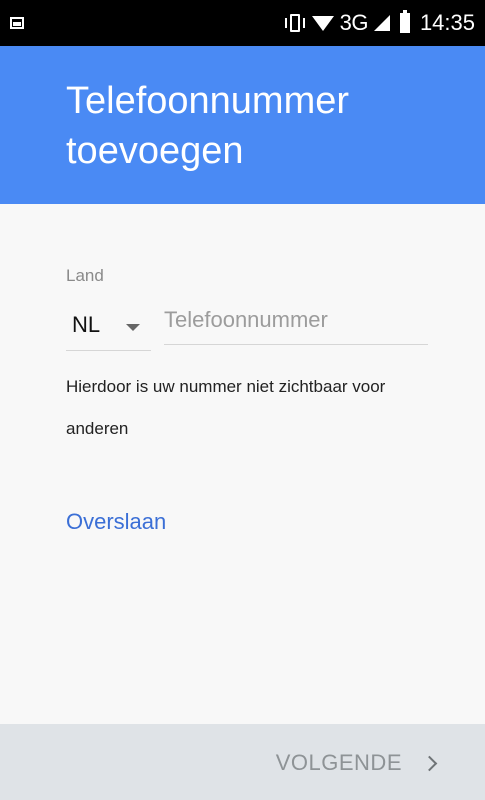 The height and width of the screenshot is (800, 485). Describe the element at coordinates (108, 327) in the screenshot. I see `country-select: NL` at that location.